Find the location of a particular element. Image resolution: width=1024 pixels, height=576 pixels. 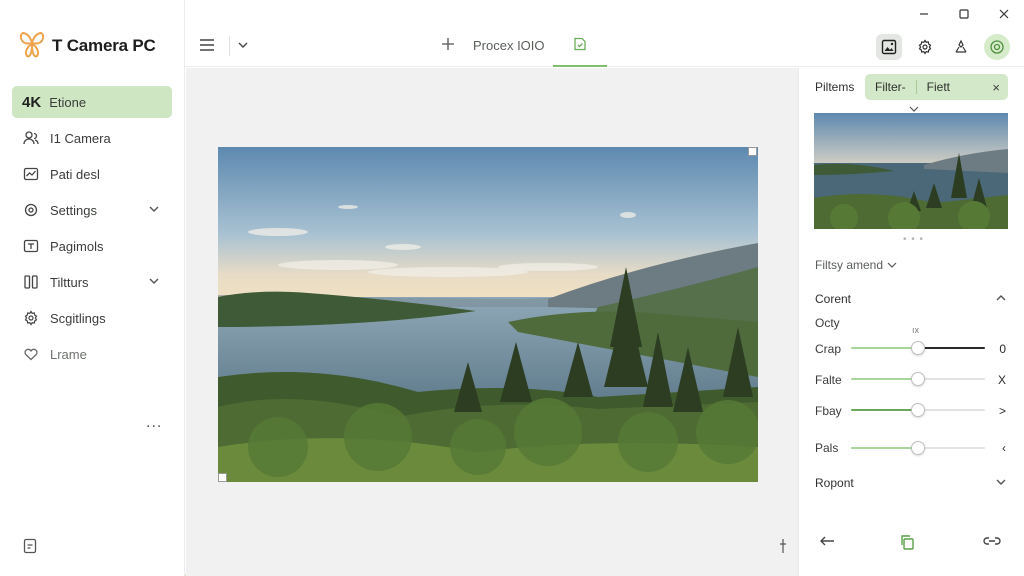

sidebar-item-tiltturs: Tiltturs is located at coordinates (92, 282).